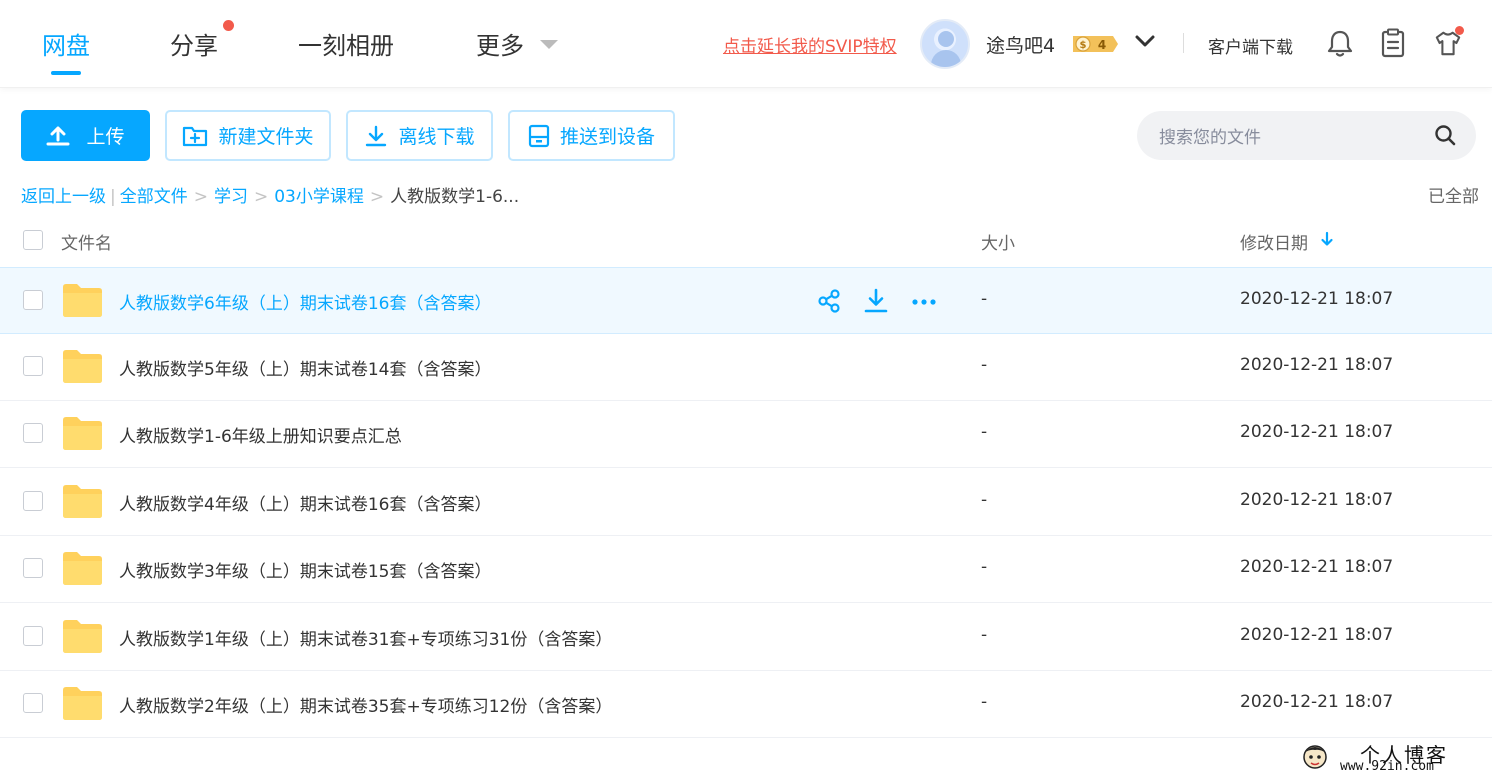 The image size is (1492, 780). Describe the element at coordinates (231, 197) in the screenshot. I see `breadcrumb-study: 学习` at that location.